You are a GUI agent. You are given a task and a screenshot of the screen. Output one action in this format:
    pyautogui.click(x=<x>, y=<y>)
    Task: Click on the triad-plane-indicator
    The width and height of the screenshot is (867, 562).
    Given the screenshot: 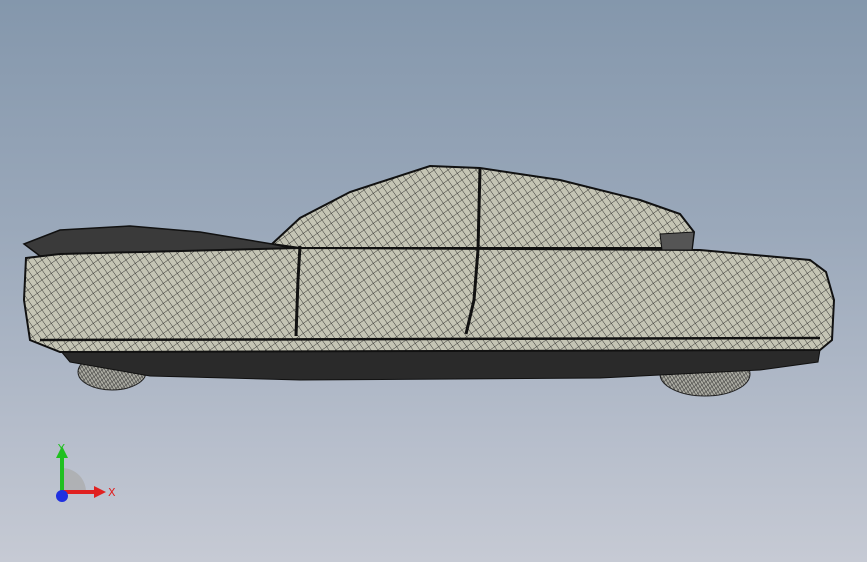 What is the action you would take?
    pyautogui.click(x=74, y=480)
    